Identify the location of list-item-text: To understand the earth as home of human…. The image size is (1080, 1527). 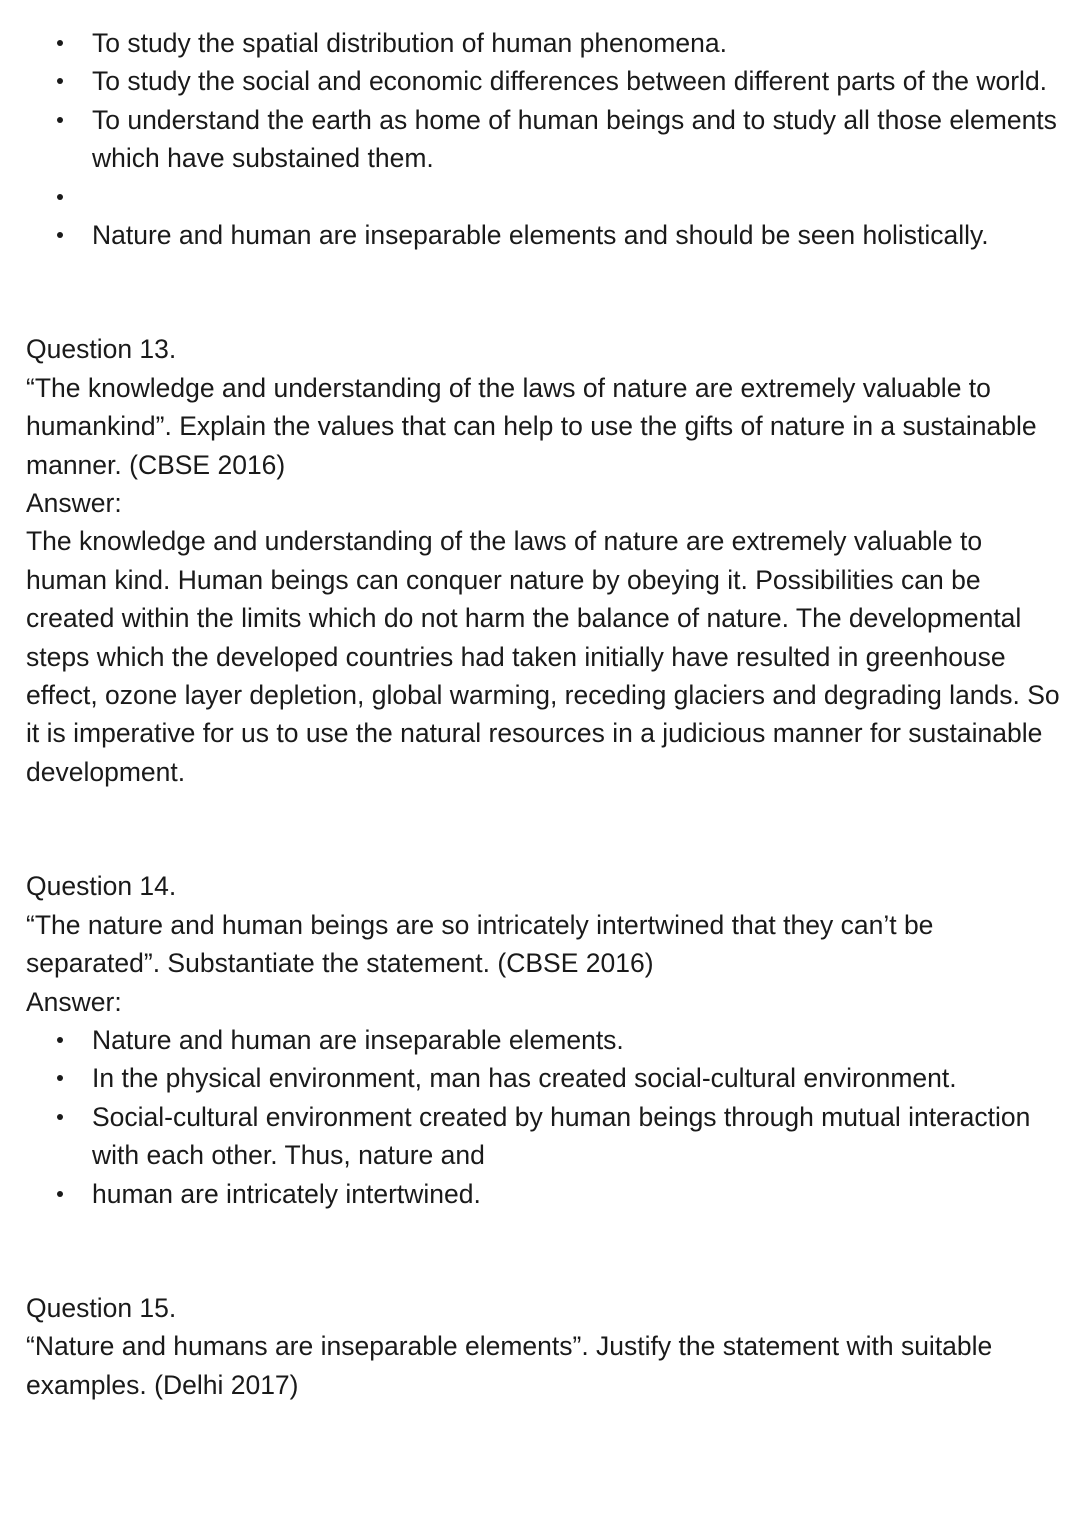
(574, 139).